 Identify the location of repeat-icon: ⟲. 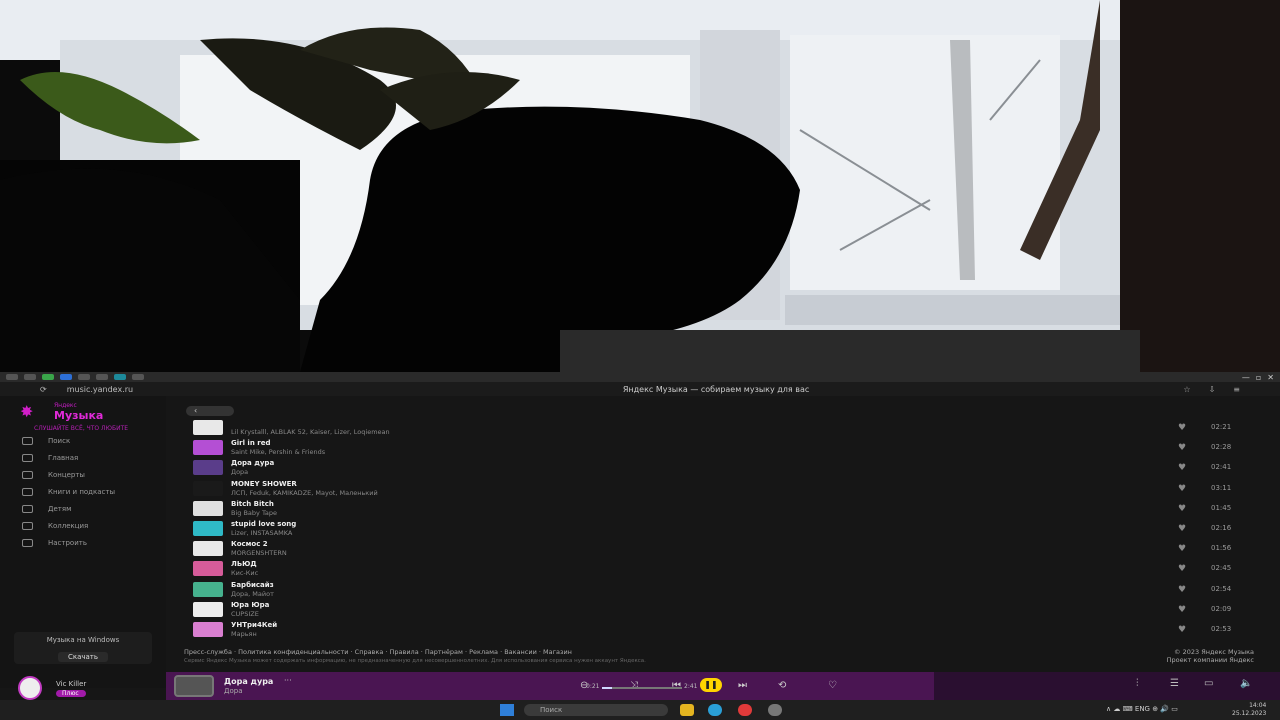
(782, 685).